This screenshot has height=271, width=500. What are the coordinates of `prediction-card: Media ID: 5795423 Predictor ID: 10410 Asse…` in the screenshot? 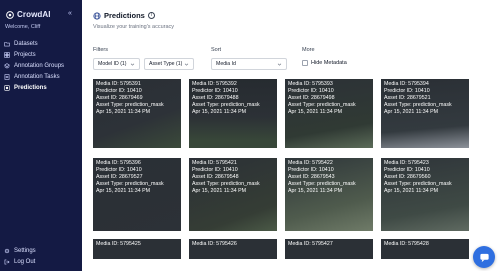 It's located at (425, 194).